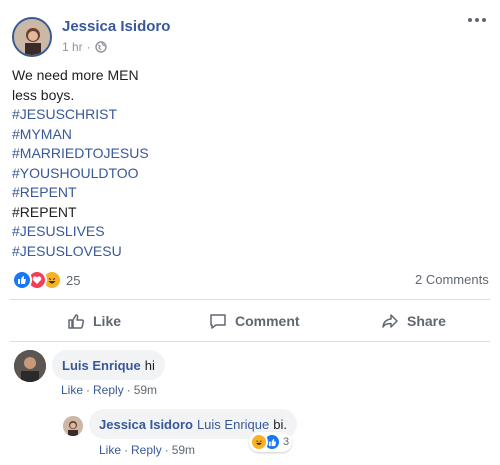  Describe the element at coordinates (250, 299) in the screenshot. I see `divider-top` at that location.